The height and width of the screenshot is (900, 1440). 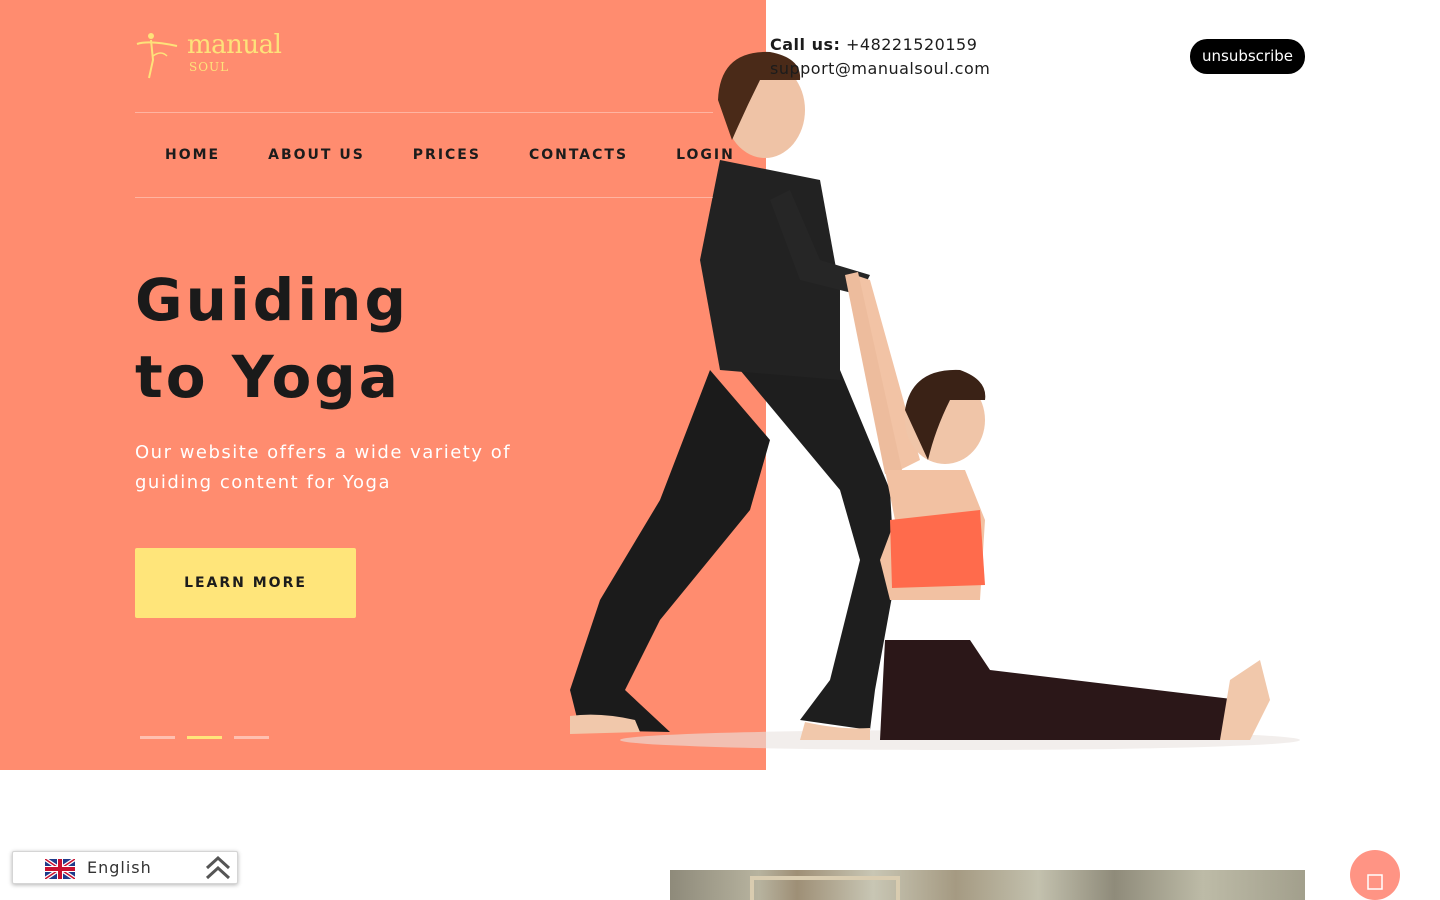 I want to click on window-frame, so click(x=825, y=888).